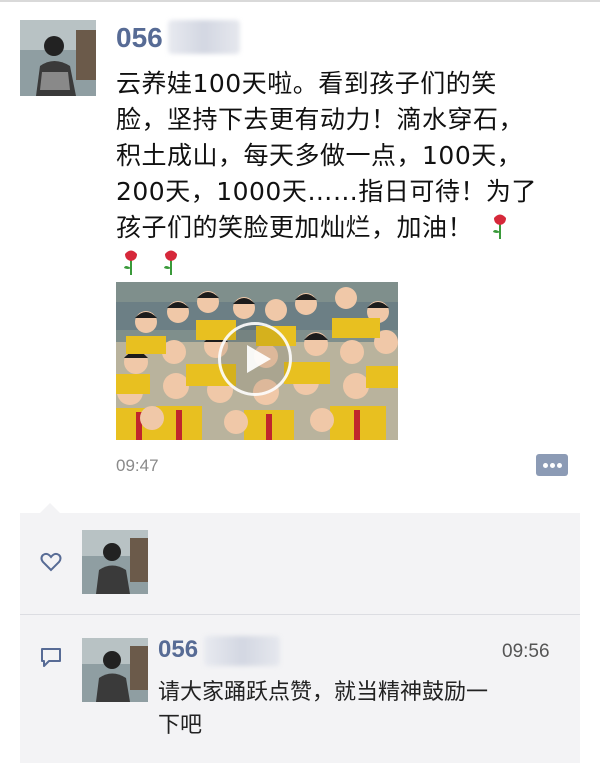  Describe the element at coordinates (115, 670) in the screenshot. I see `commenter-avatar` at that location.